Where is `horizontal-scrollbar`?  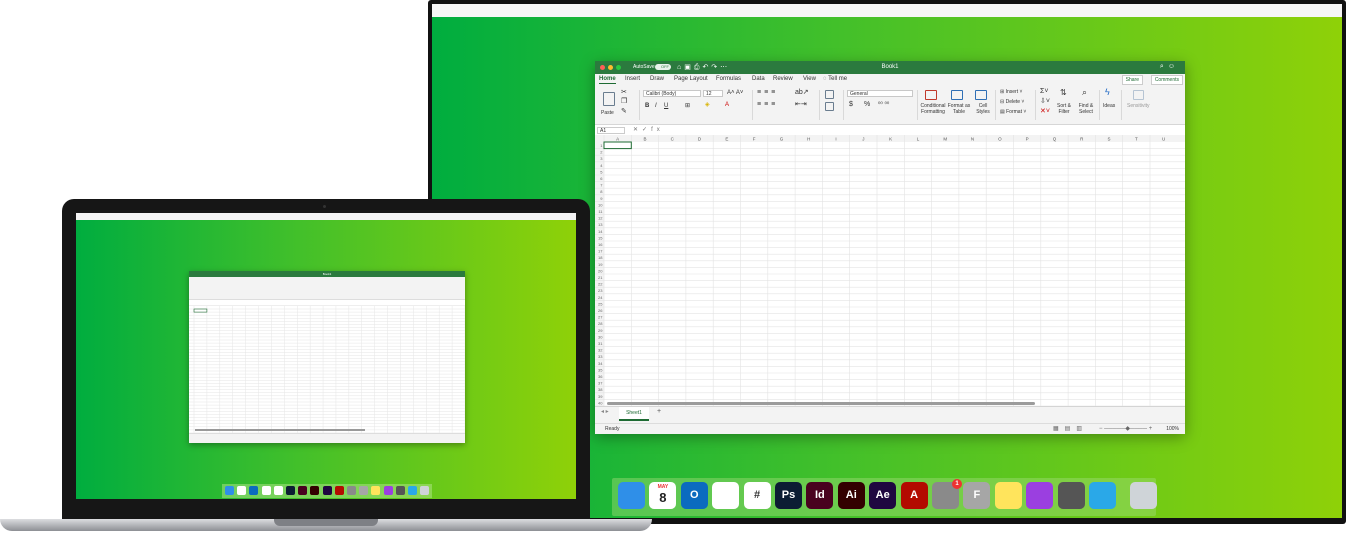
horizontal-scrollbar is located at coordinates (821, 403).